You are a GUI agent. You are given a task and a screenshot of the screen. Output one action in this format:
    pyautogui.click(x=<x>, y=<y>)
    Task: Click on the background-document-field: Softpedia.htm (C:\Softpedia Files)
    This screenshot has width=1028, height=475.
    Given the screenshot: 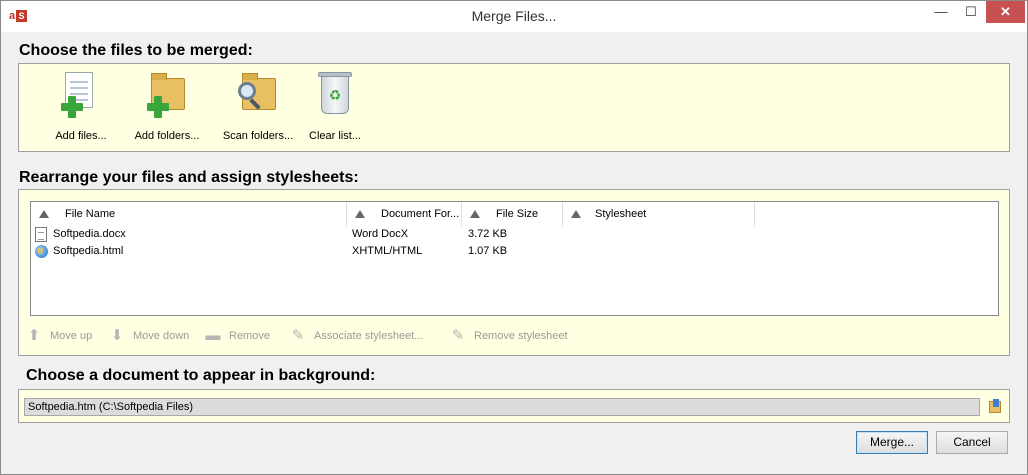 What is the action you would take?
    pyautogui.click(x=502, y=407)
    